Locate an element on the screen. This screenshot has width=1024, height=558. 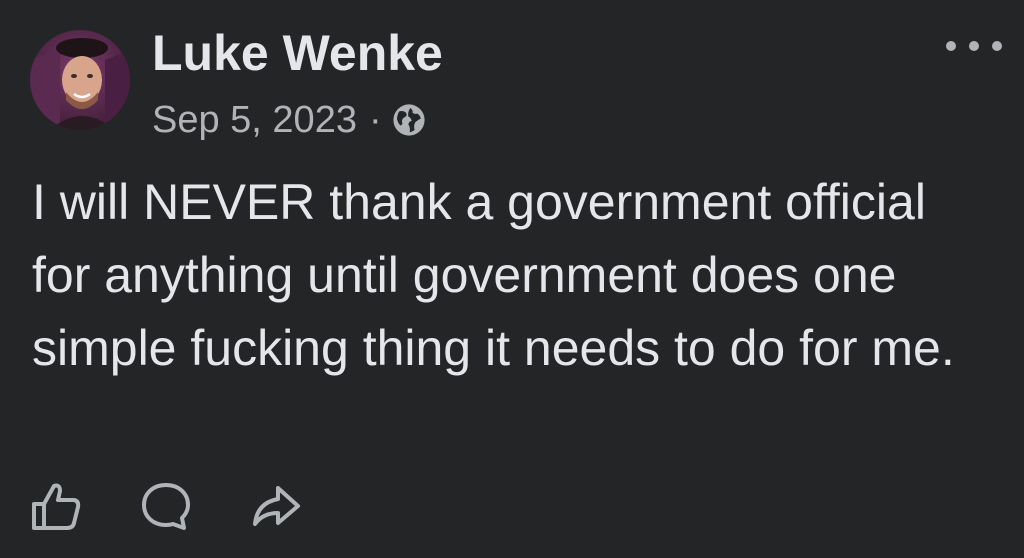
post-date: Sep 5, 2023 is located at coordinates (254, 120).